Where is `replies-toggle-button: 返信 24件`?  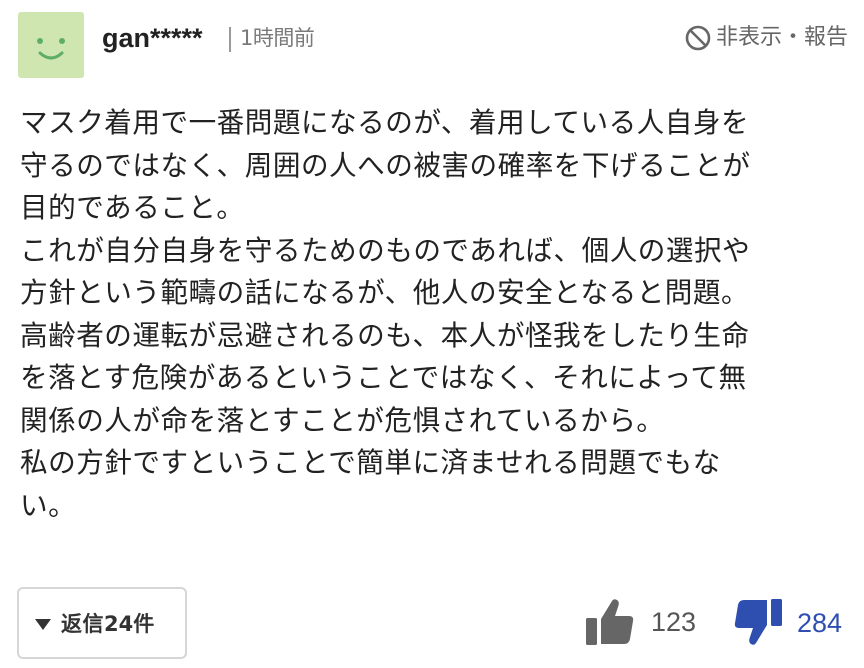
replies-toggle-button: 返信 24件 is located at coordinates (102, 623).